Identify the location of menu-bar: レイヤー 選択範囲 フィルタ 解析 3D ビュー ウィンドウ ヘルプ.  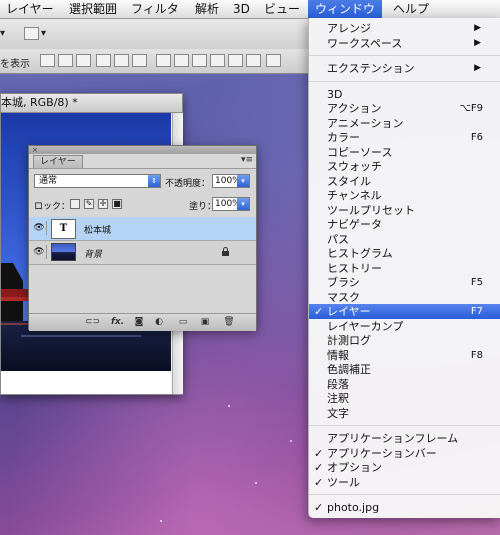
(250, 9).